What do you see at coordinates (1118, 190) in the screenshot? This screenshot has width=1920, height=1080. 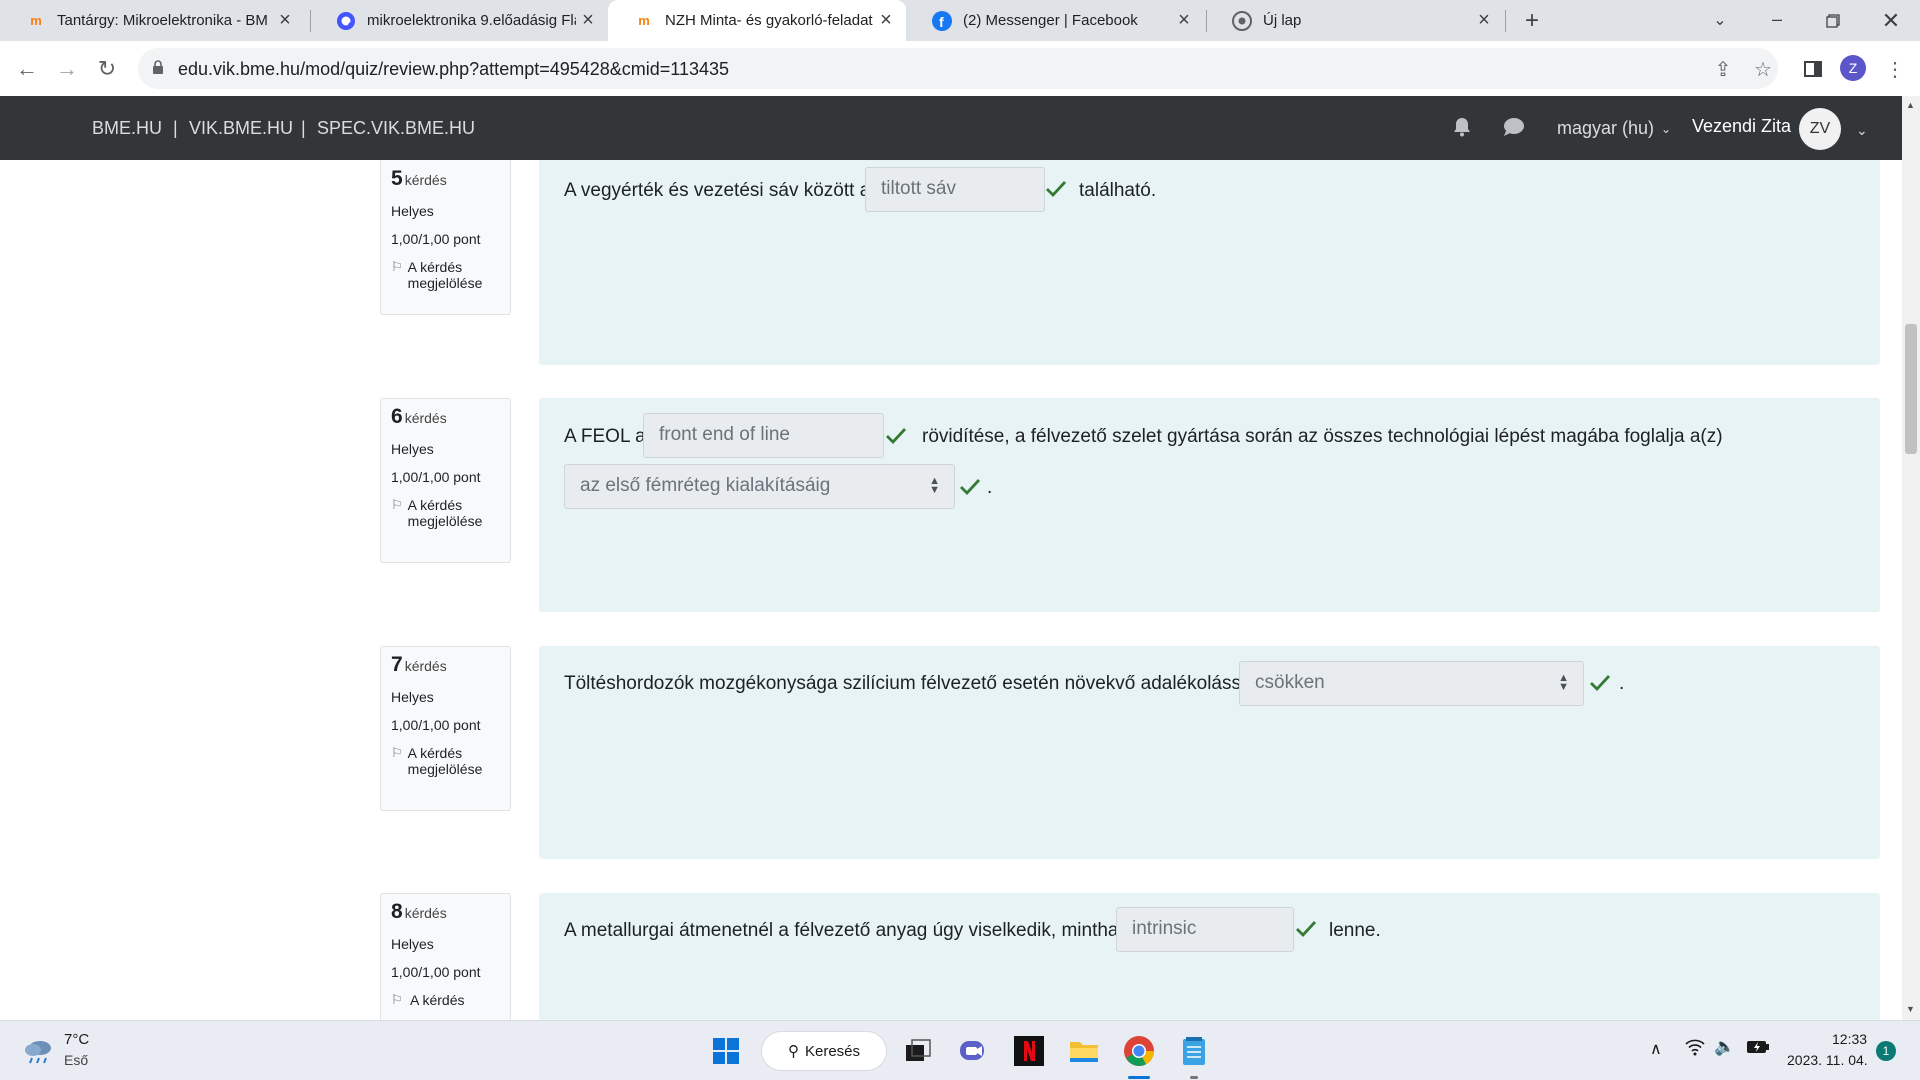 I see `question-text-after: található.` at bounding box center [1118, 190].